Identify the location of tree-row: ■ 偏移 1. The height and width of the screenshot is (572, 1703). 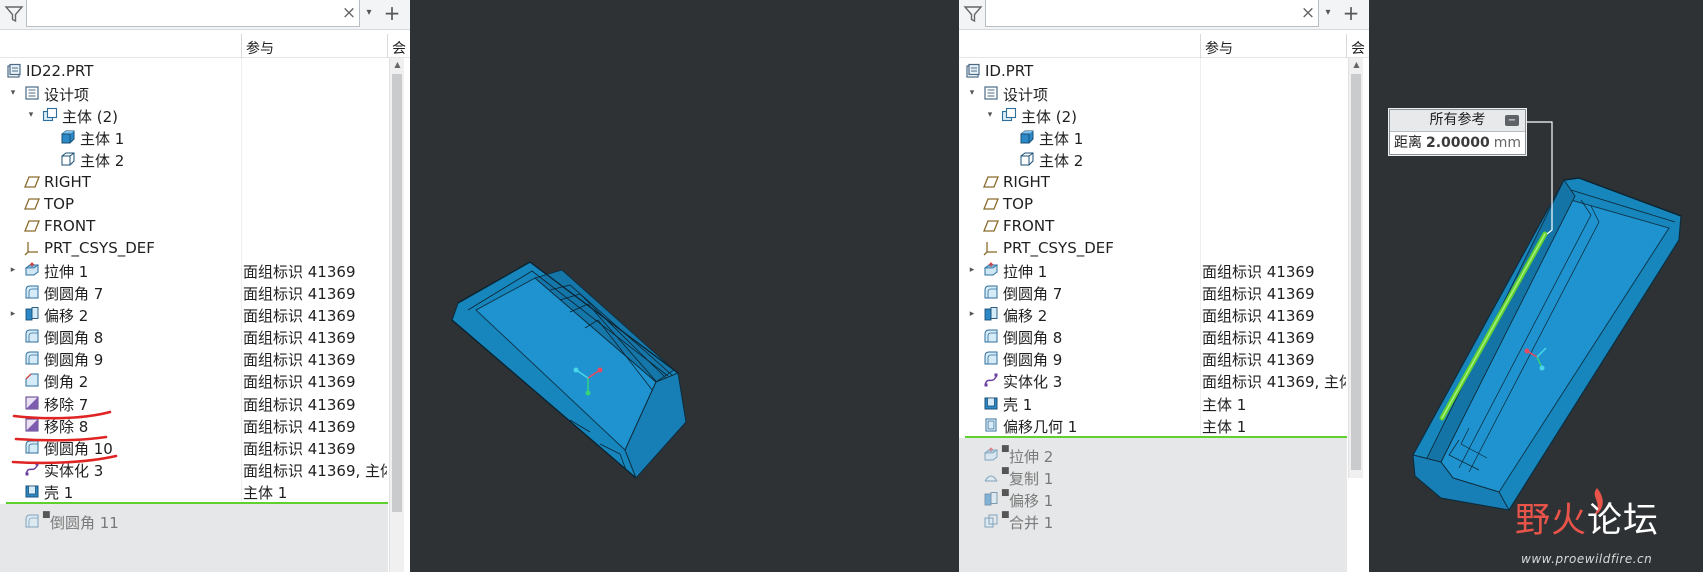
(1153, 499).